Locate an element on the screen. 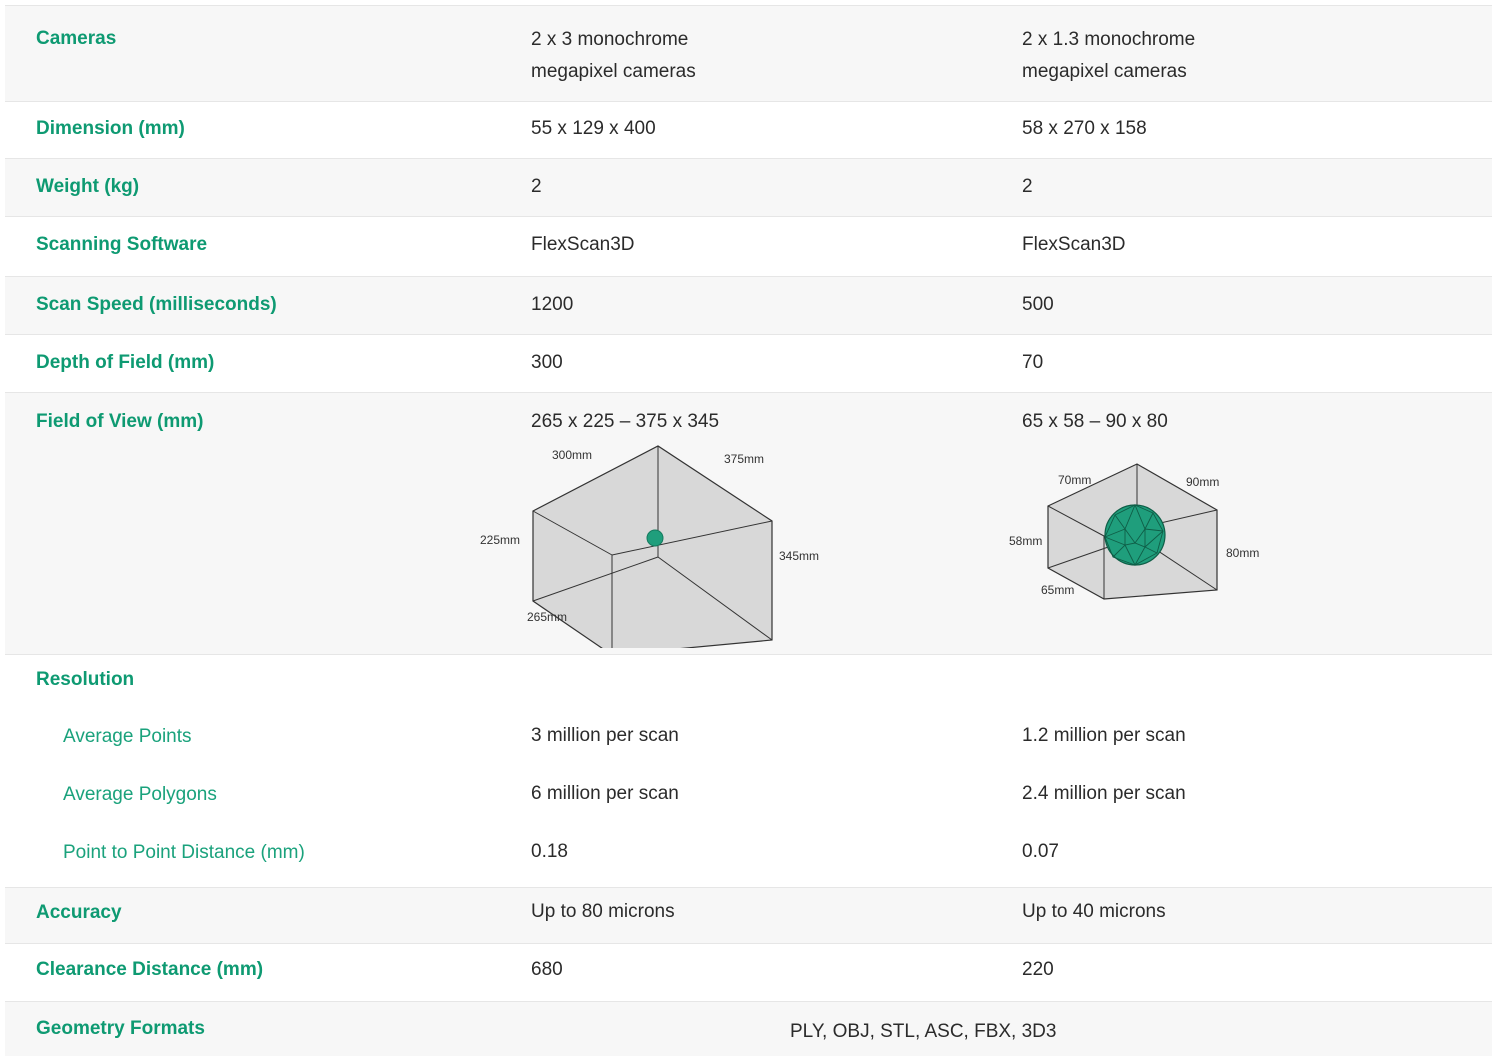 This screenshot has height=1056, width=1498. row-label: Scanning Software is located at coordinates (122, 244).